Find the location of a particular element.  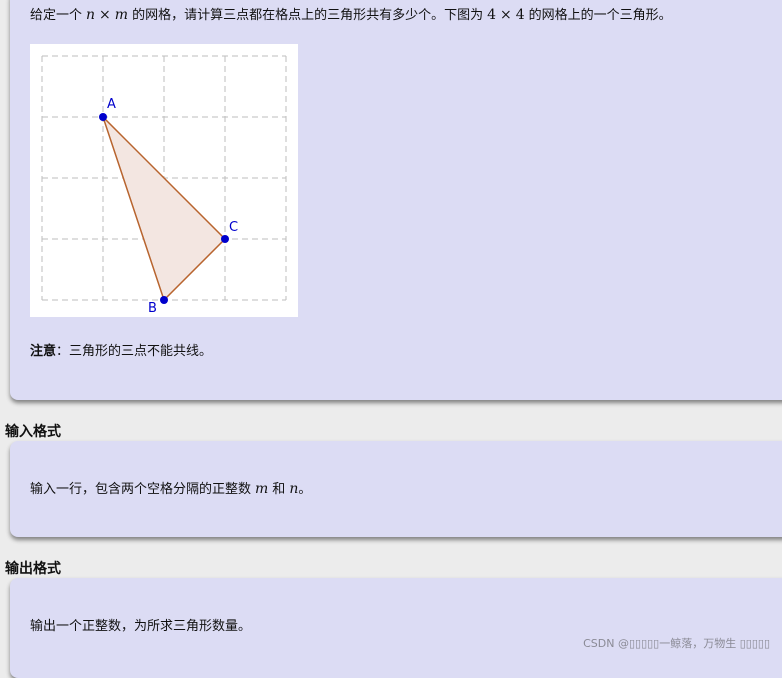

csdn-watermark: CSDN @▯▯▯▯▯一鲸落，万物生 ▯▯▯▯▯ is located at coordinates (676, 643).